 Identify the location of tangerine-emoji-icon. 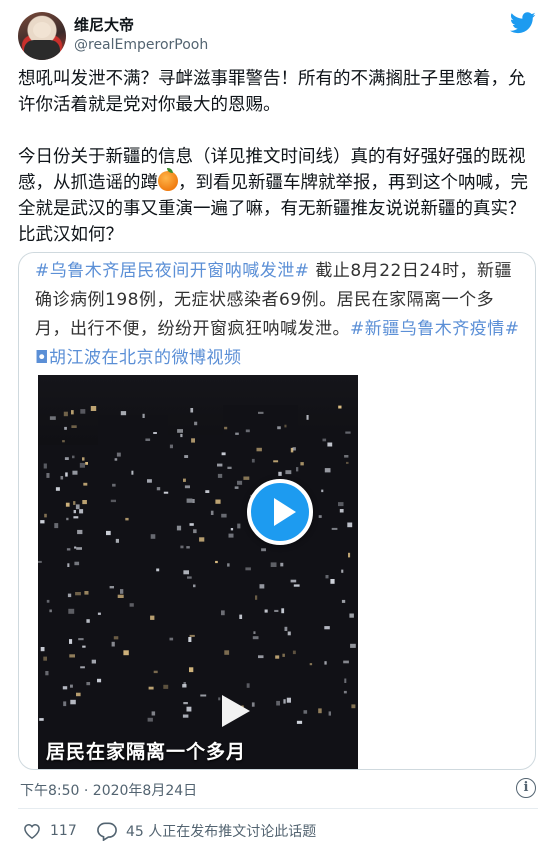
(168, 179).